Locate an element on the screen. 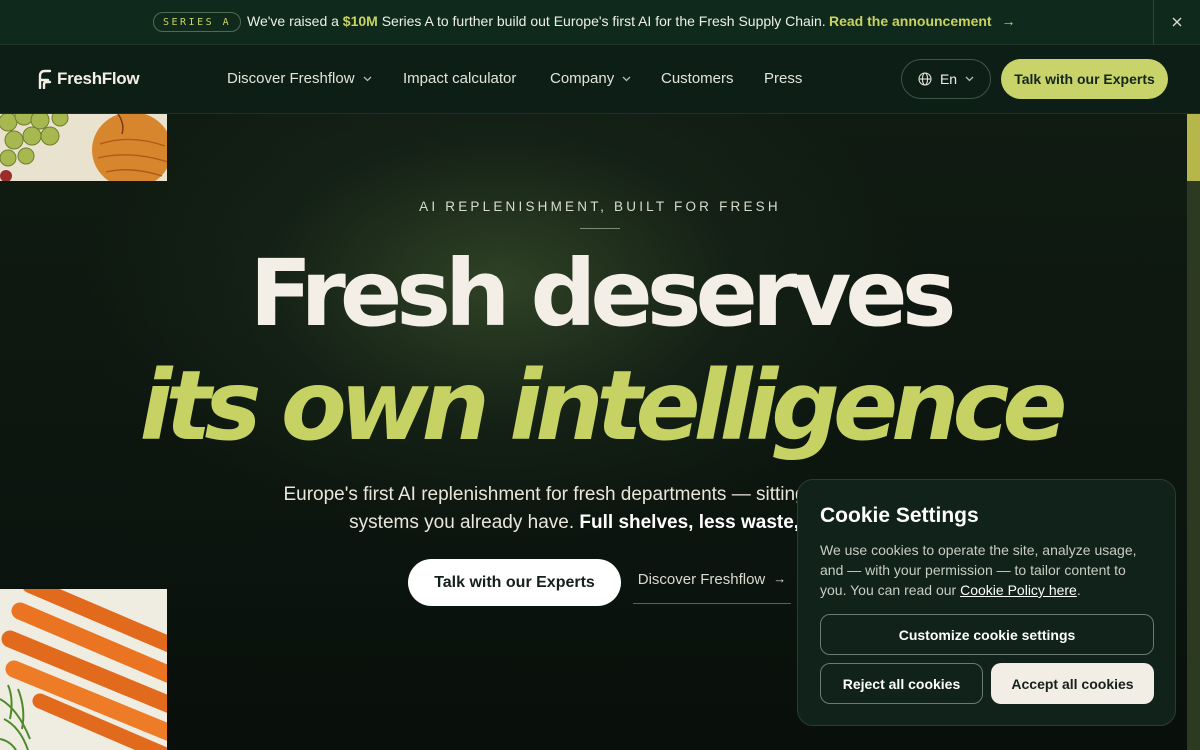 The width and height of the screenshot is (1200, 750). announcement-text-prefix: We've raised a is located at coordinates (295, 21).